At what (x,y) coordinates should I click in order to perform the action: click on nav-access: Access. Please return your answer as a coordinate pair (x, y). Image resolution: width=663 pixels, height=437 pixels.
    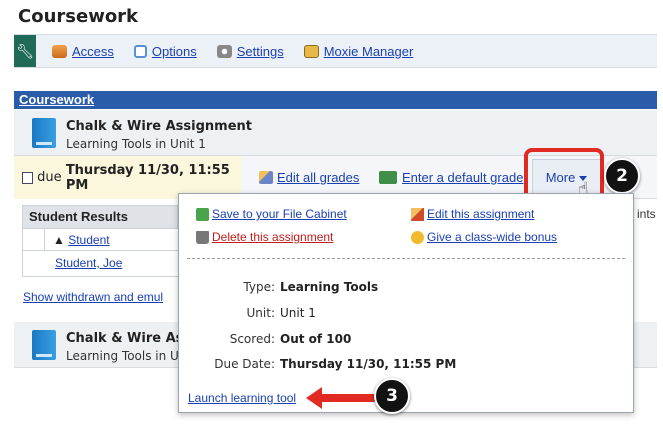
    Looking at the image, I should click on (83, 51).